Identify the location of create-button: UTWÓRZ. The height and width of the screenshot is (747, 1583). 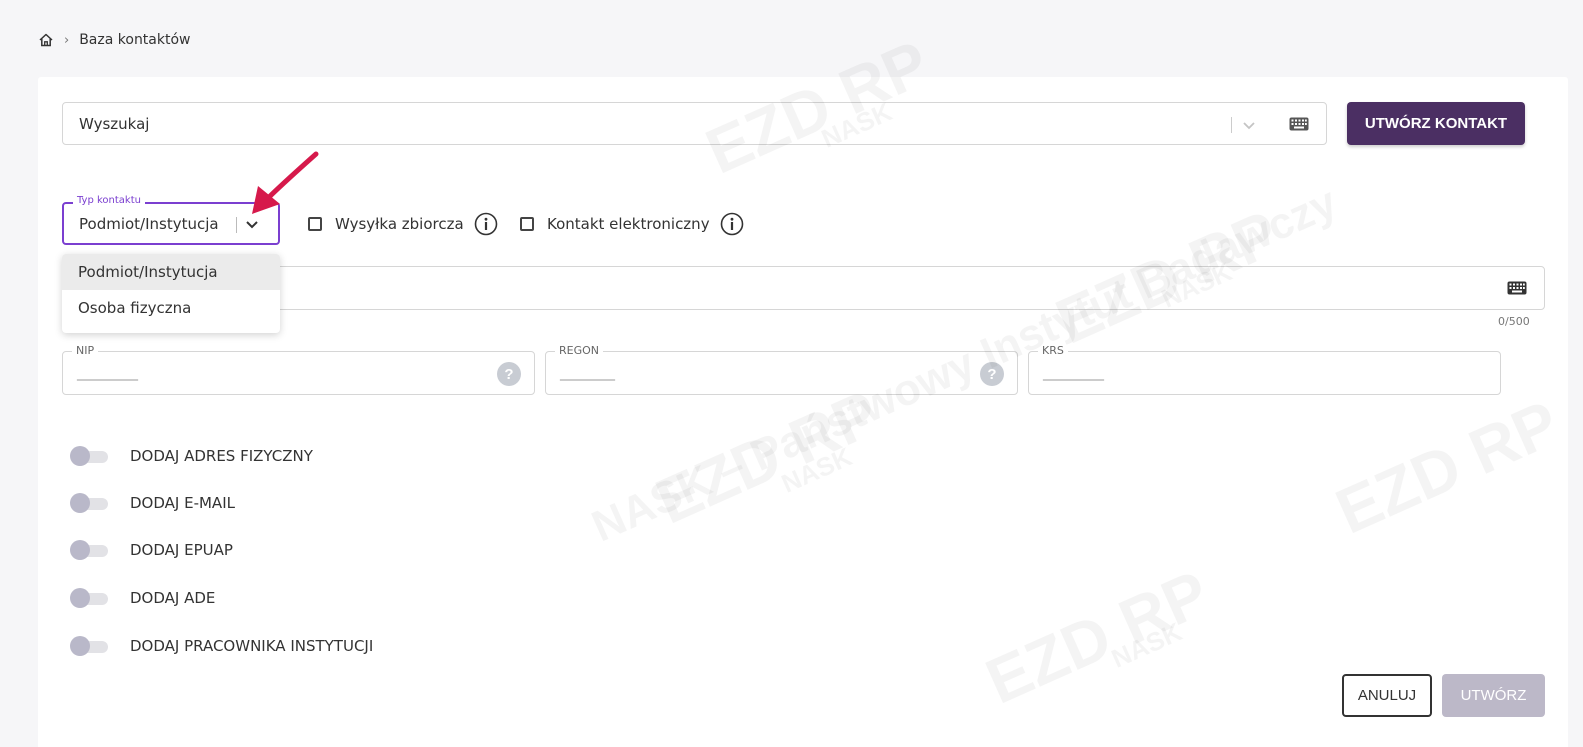
(1493, 695).